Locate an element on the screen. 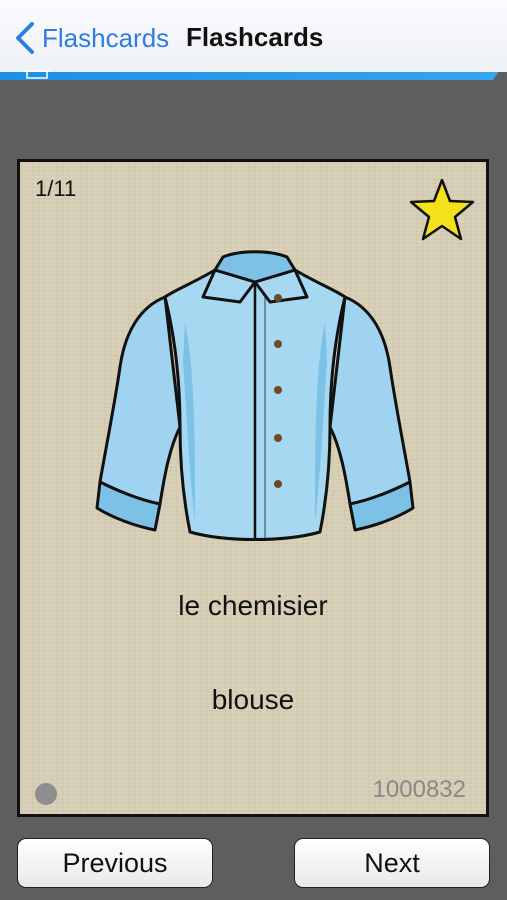 This screenshot has height=900, width=507. page-title: Flashcards is located at coordinates (255, 37).